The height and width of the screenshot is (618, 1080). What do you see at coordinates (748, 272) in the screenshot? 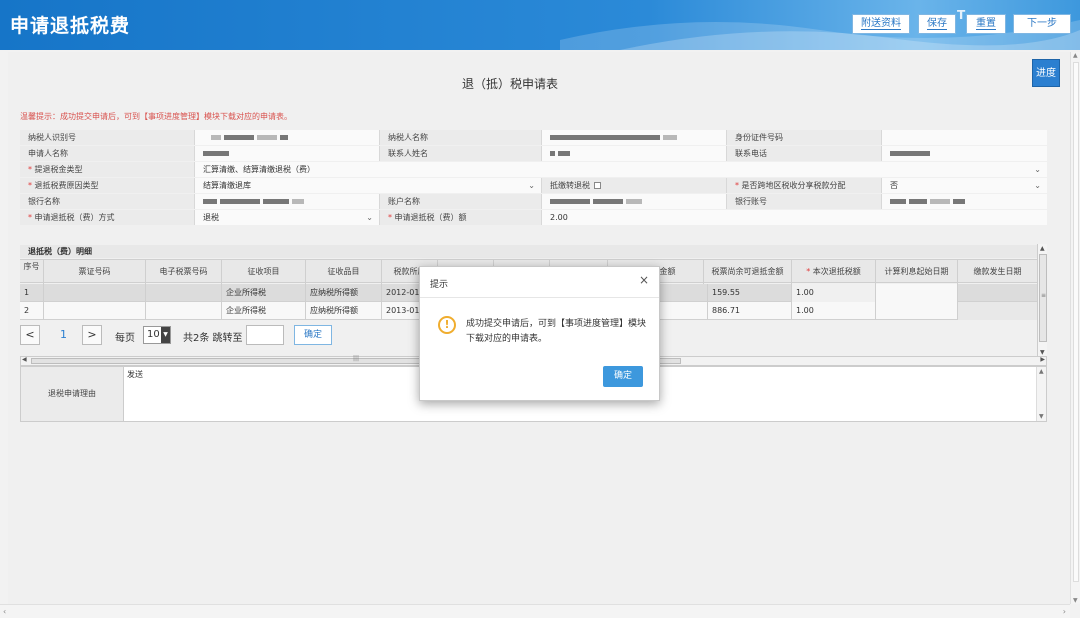
I see `col-remain: 税票尚余可退抵金额` at bounding box center [748, 272].